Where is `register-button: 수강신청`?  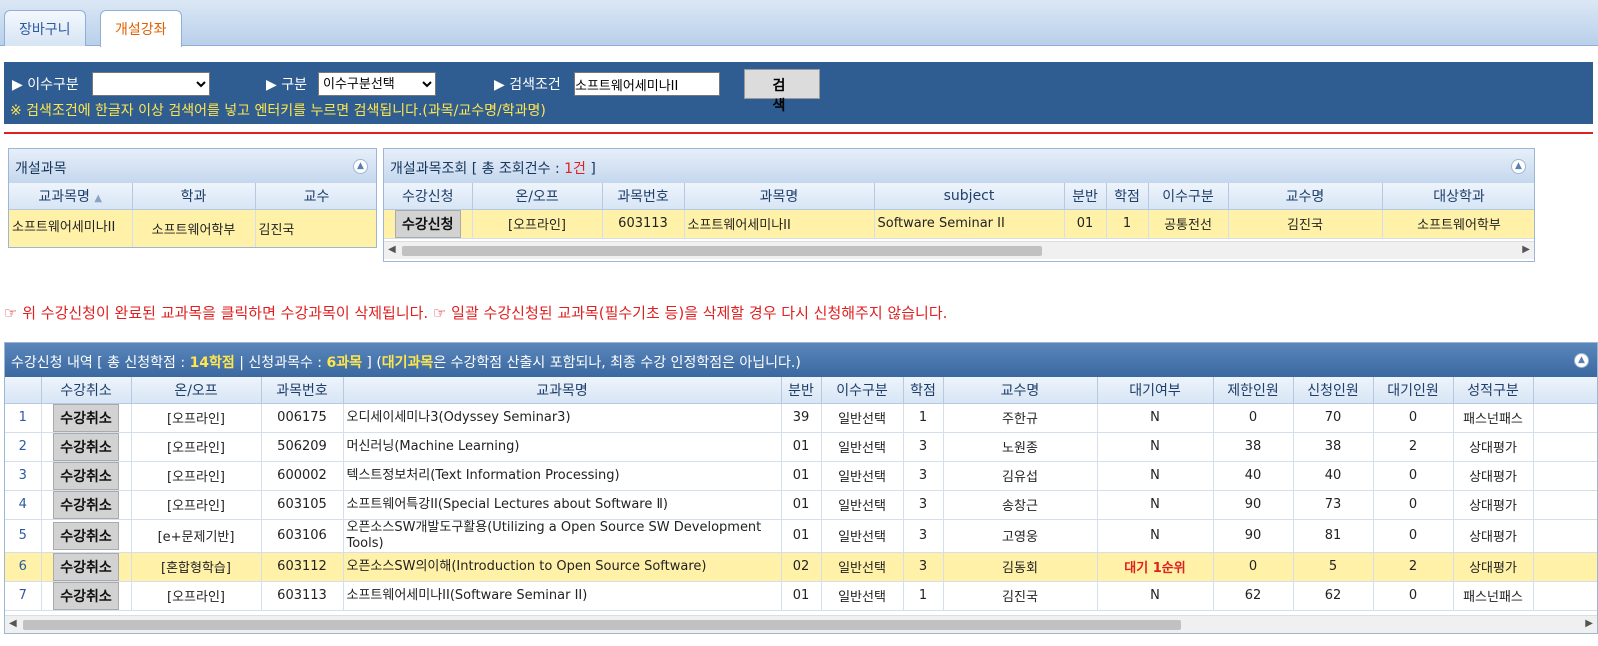 register-button: 수강신청 is located at coordinates (427, 223).